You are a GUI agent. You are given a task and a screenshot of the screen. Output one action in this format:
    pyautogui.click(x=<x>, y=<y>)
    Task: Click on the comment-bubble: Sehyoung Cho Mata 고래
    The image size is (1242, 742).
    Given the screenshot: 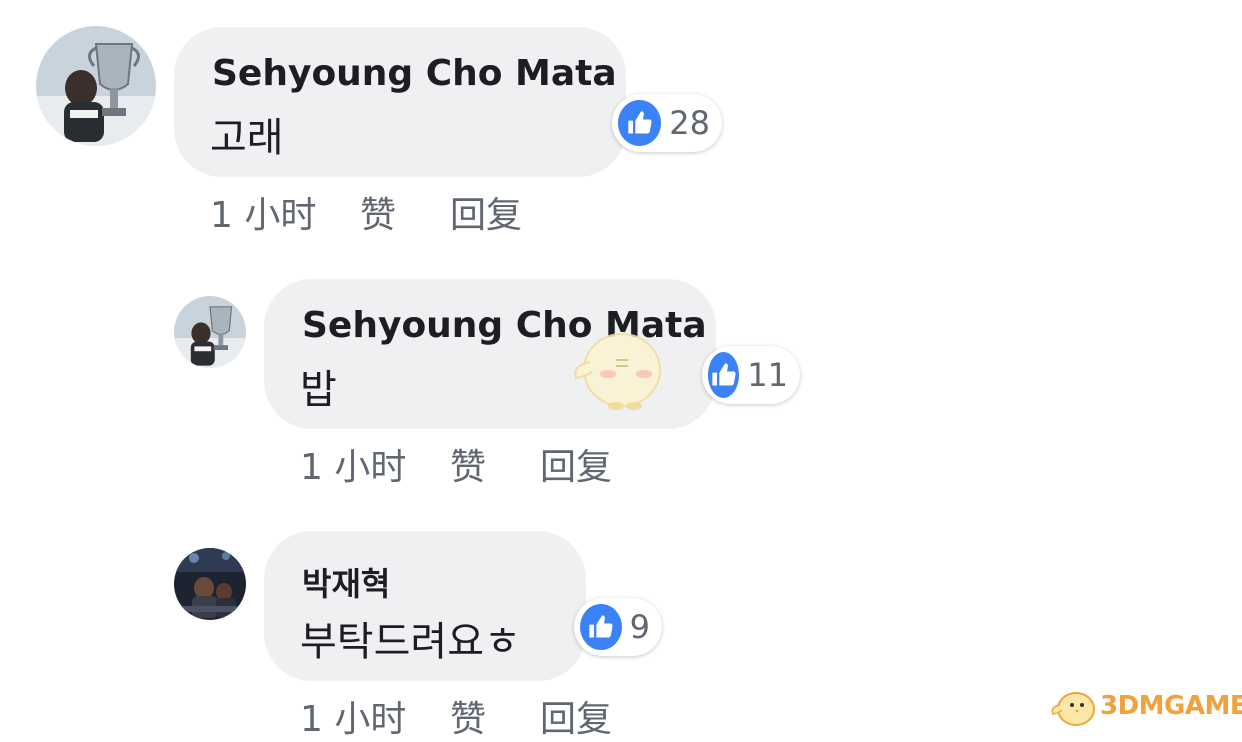 What is the action you would take?
    pyautogui.click(x=400, y=102)
    